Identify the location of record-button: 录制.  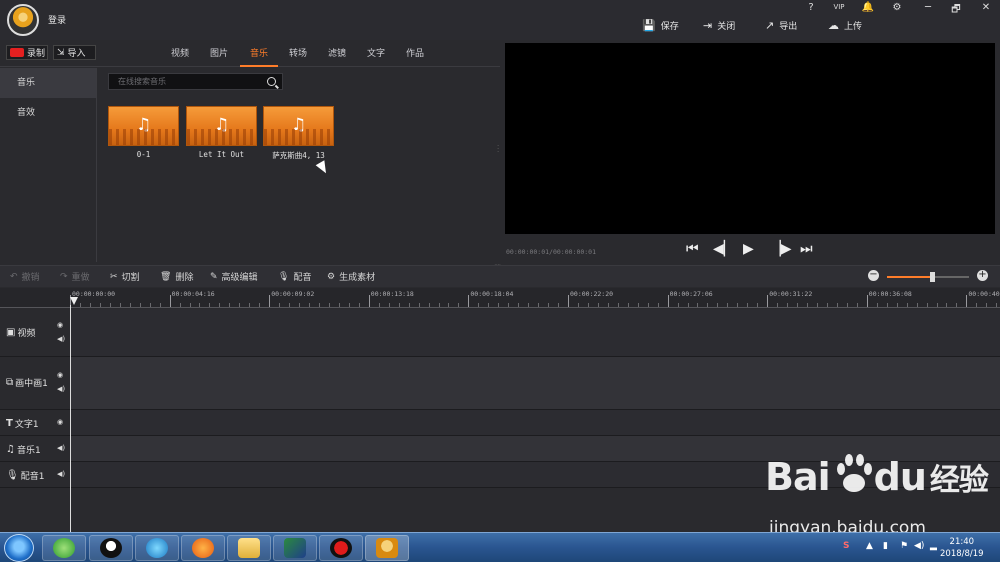
(27, 52).